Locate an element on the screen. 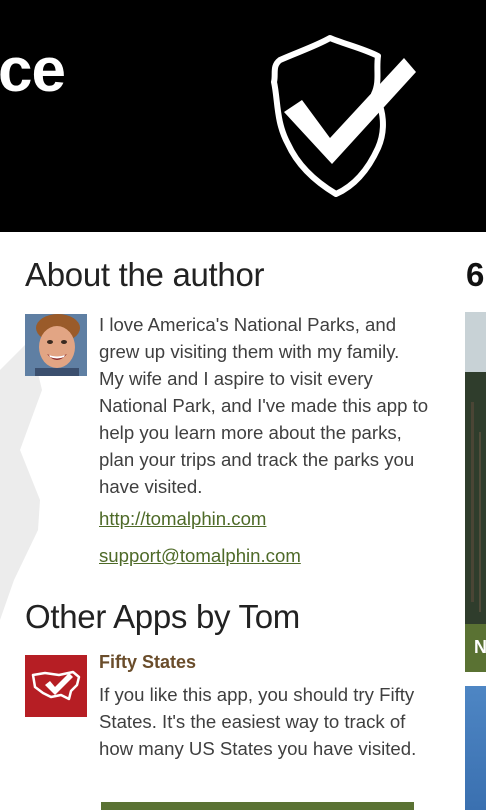 This screenshot has width=486, height=810. header-title: ce is located at coordinates (33, 70).